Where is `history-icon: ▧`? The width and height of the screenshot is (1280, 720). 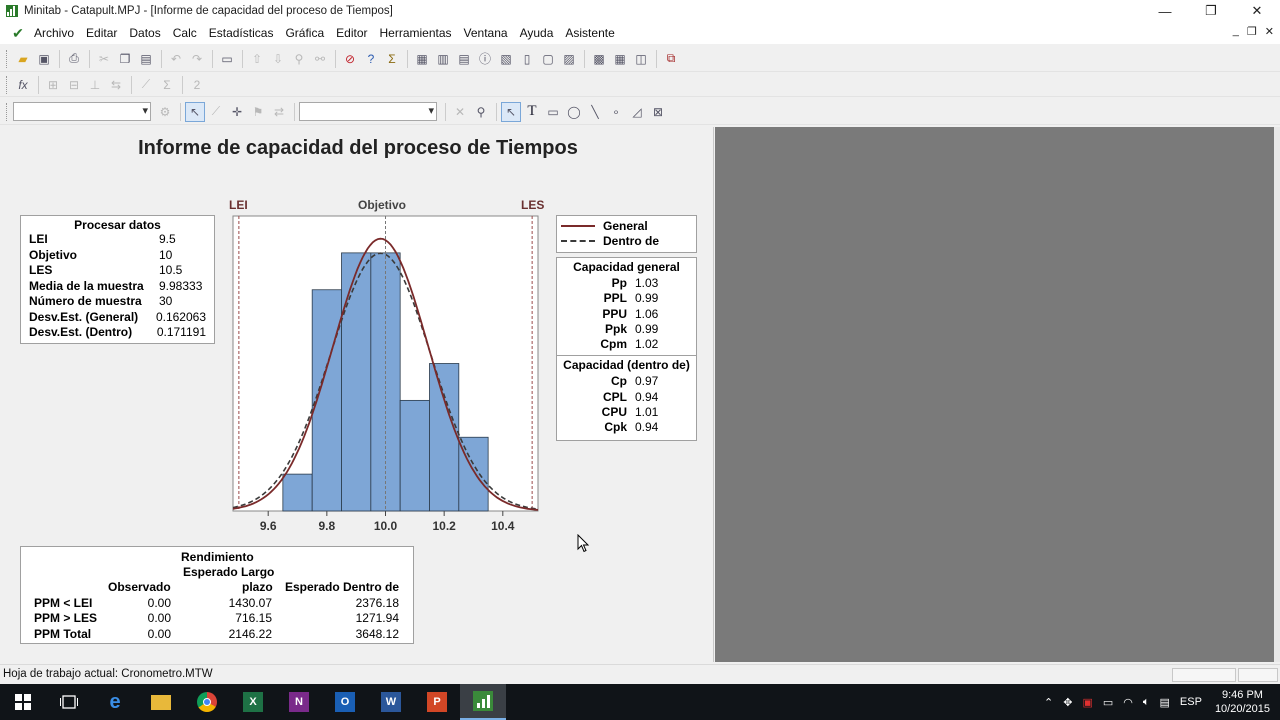 history-icon: ▧ is located at coordinates (506, 59).